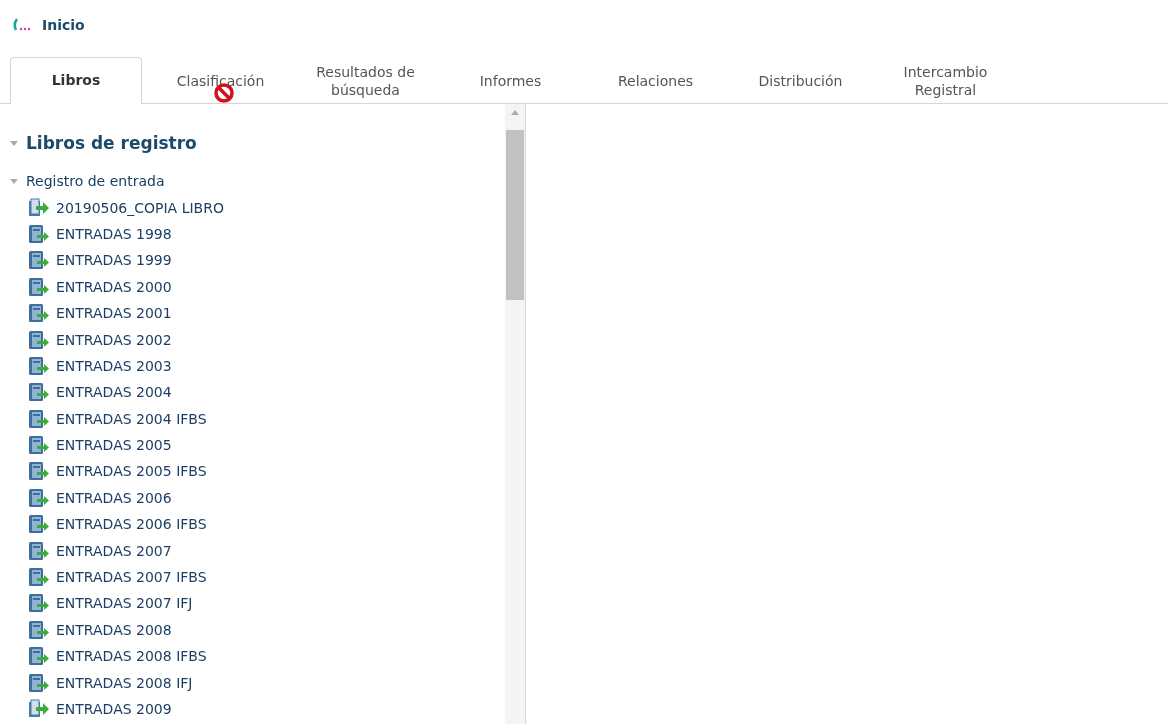 The width and height of the screenshot is (1168, 724). Describe the element at coordinates (515, 215) in the screenshot. I see `scrollbar-thumb` at that location.